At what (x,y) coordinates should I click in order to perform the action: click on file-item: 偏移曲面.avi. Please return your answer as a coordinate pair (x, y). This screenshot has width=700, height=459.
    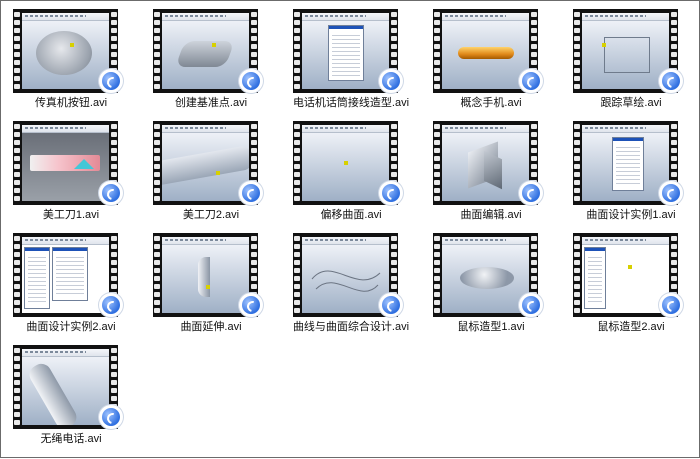
    Looking at the image, I should click on (351, 169).